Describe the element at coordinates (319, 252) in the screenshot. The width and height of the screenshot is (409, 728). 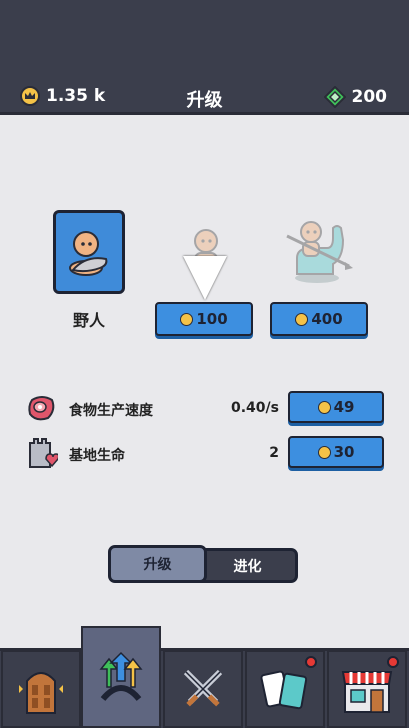
I see `locked-dino-rider-icon` at that location.